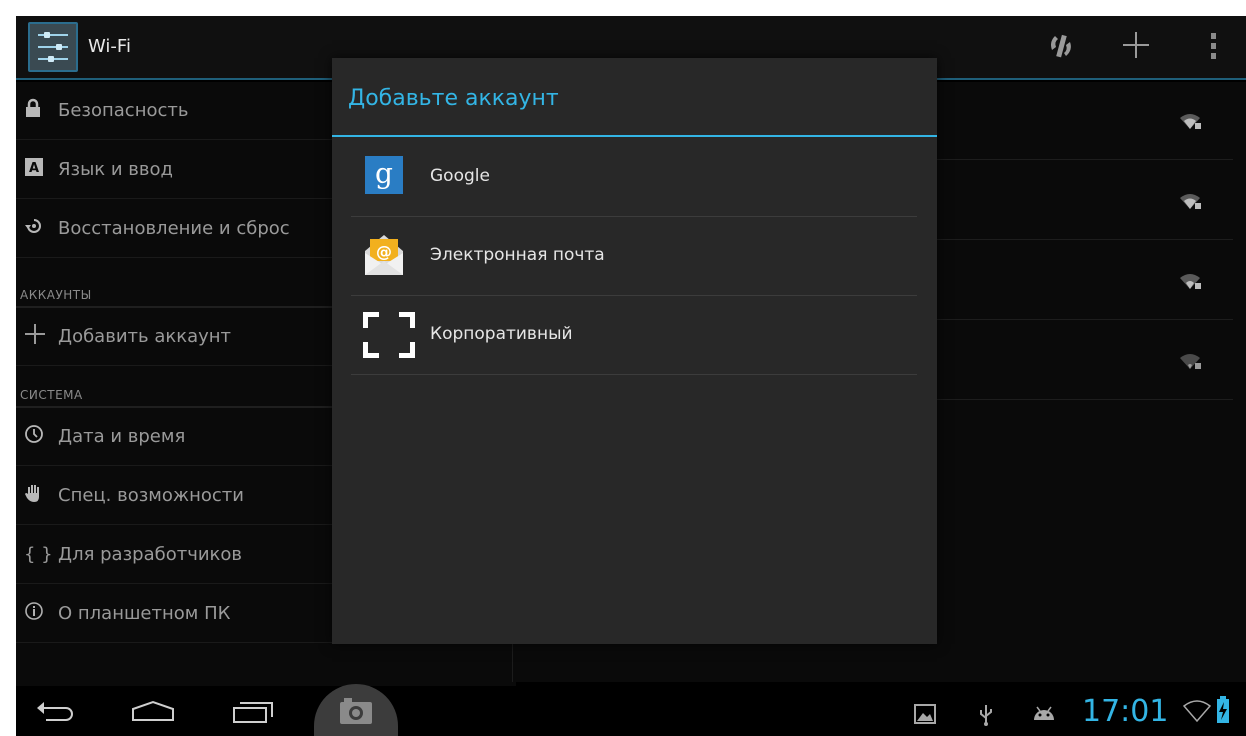 This screenshot has width=1246, height=736. Describe the element at coordinates (1223, 712) in the screenshot. I see `battery-charging-icon` at that location.